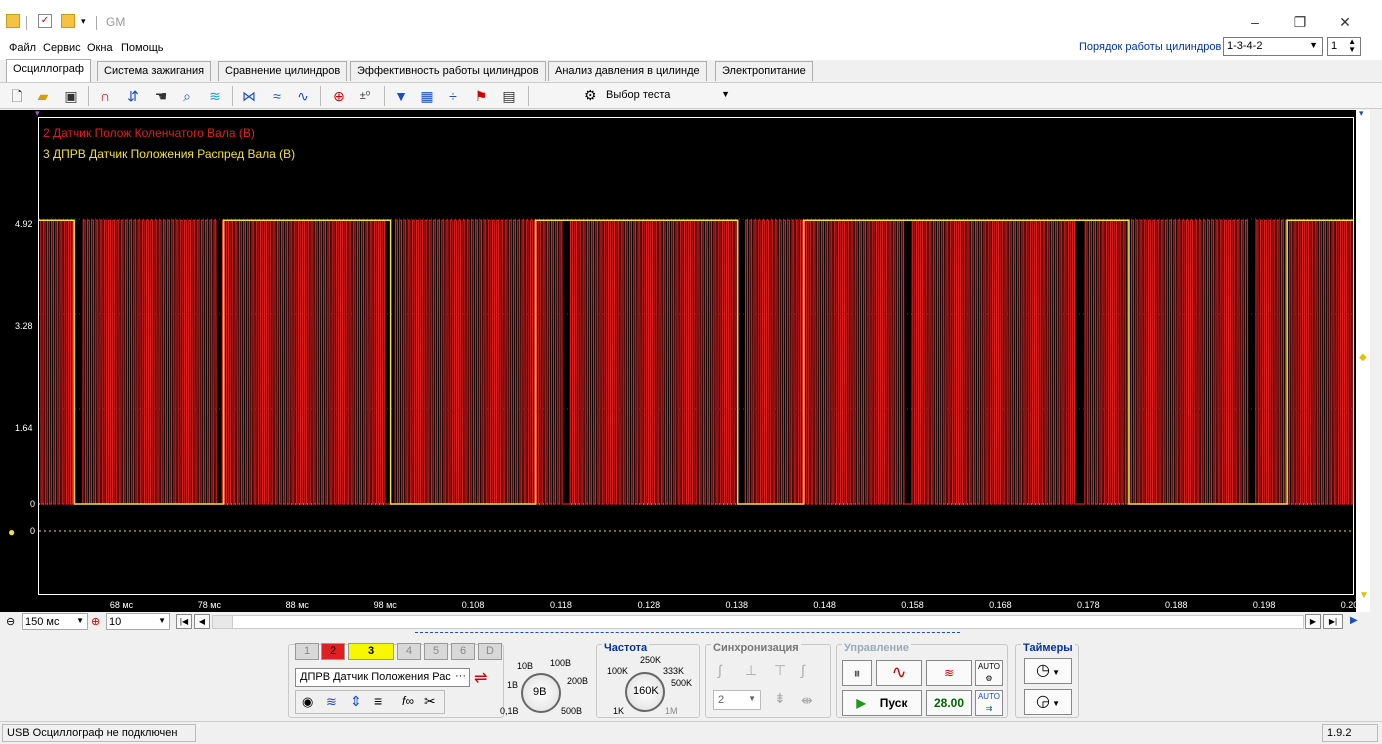  Describe the element at coordinates (657, 96) in the screenshot. I see `test-select: ⚙ Выбор теста ▼` at that location.